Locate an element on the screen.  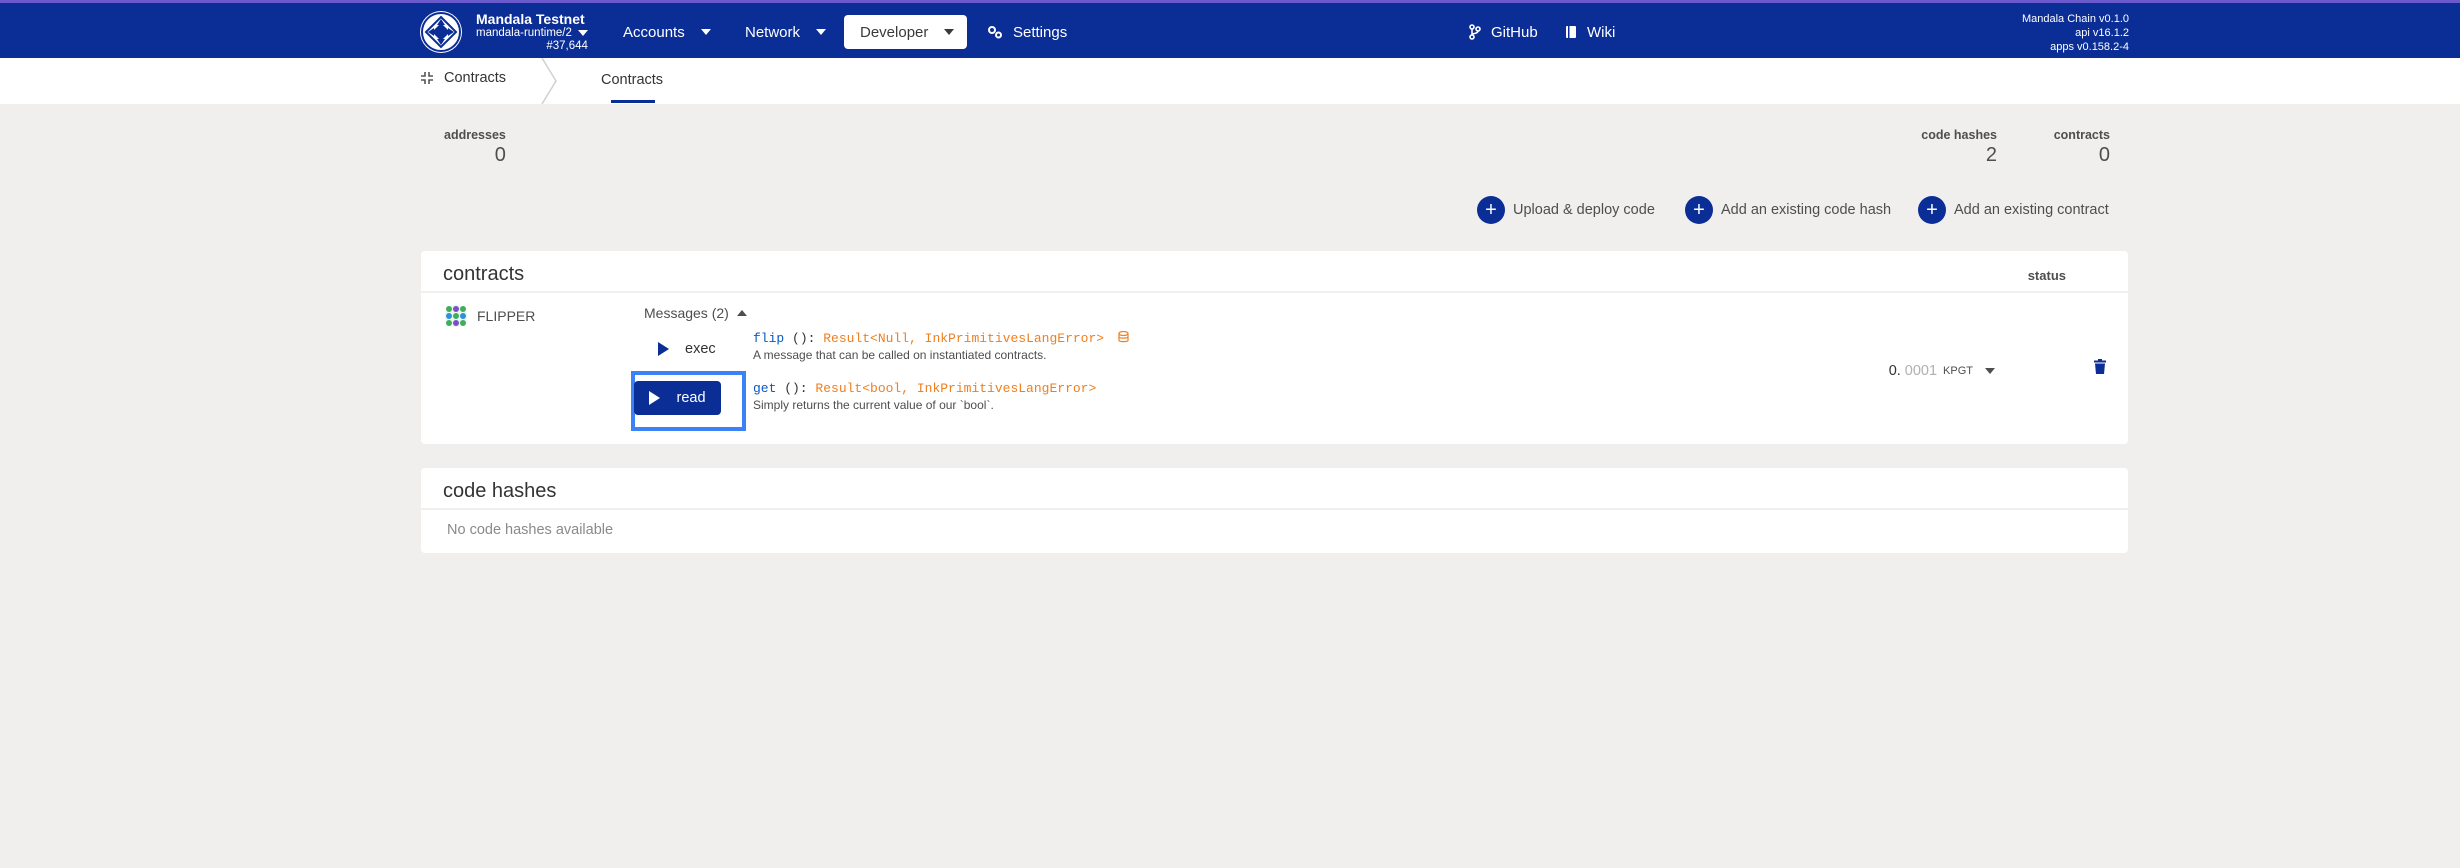
nav-developer: Developer is located at coordinates (905, 32).